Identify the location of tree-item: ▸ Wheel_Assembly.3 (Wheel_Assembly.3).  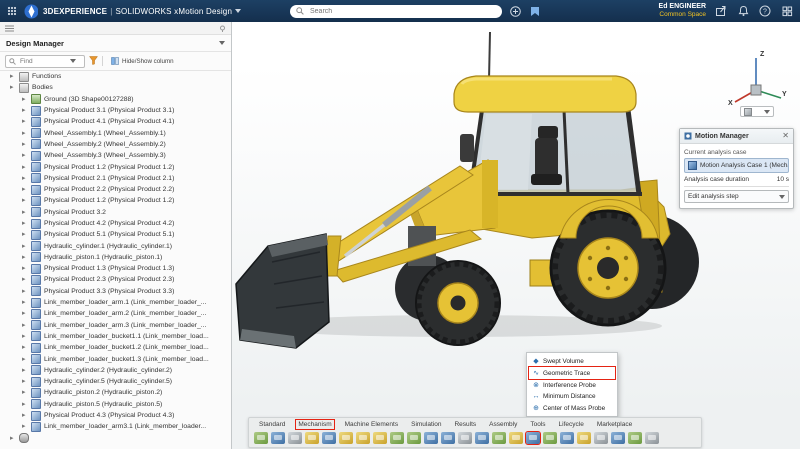
(115, 155).